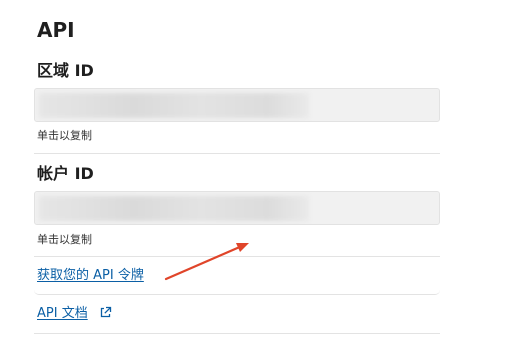 The width and height of the screenshot is (509, 350). What do you see at coordinates (65, 70) in the screenshot?
I see `region-id-label: 区域 ID` at bounding box center [65, 70].